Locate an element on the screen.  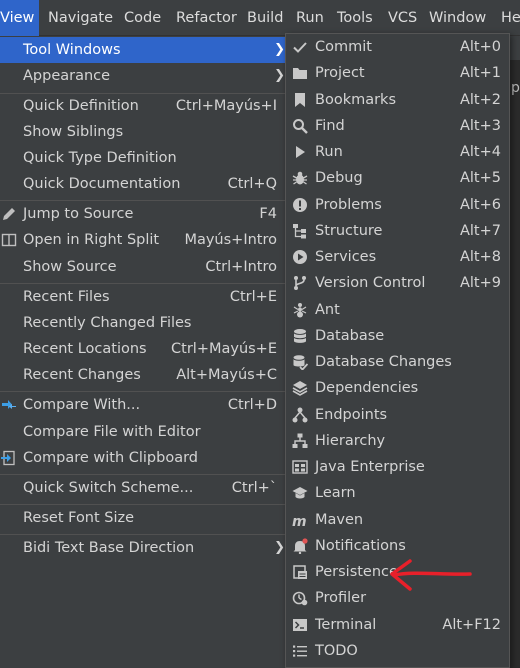
database-changes-icon is located at coordinates (300, 362).